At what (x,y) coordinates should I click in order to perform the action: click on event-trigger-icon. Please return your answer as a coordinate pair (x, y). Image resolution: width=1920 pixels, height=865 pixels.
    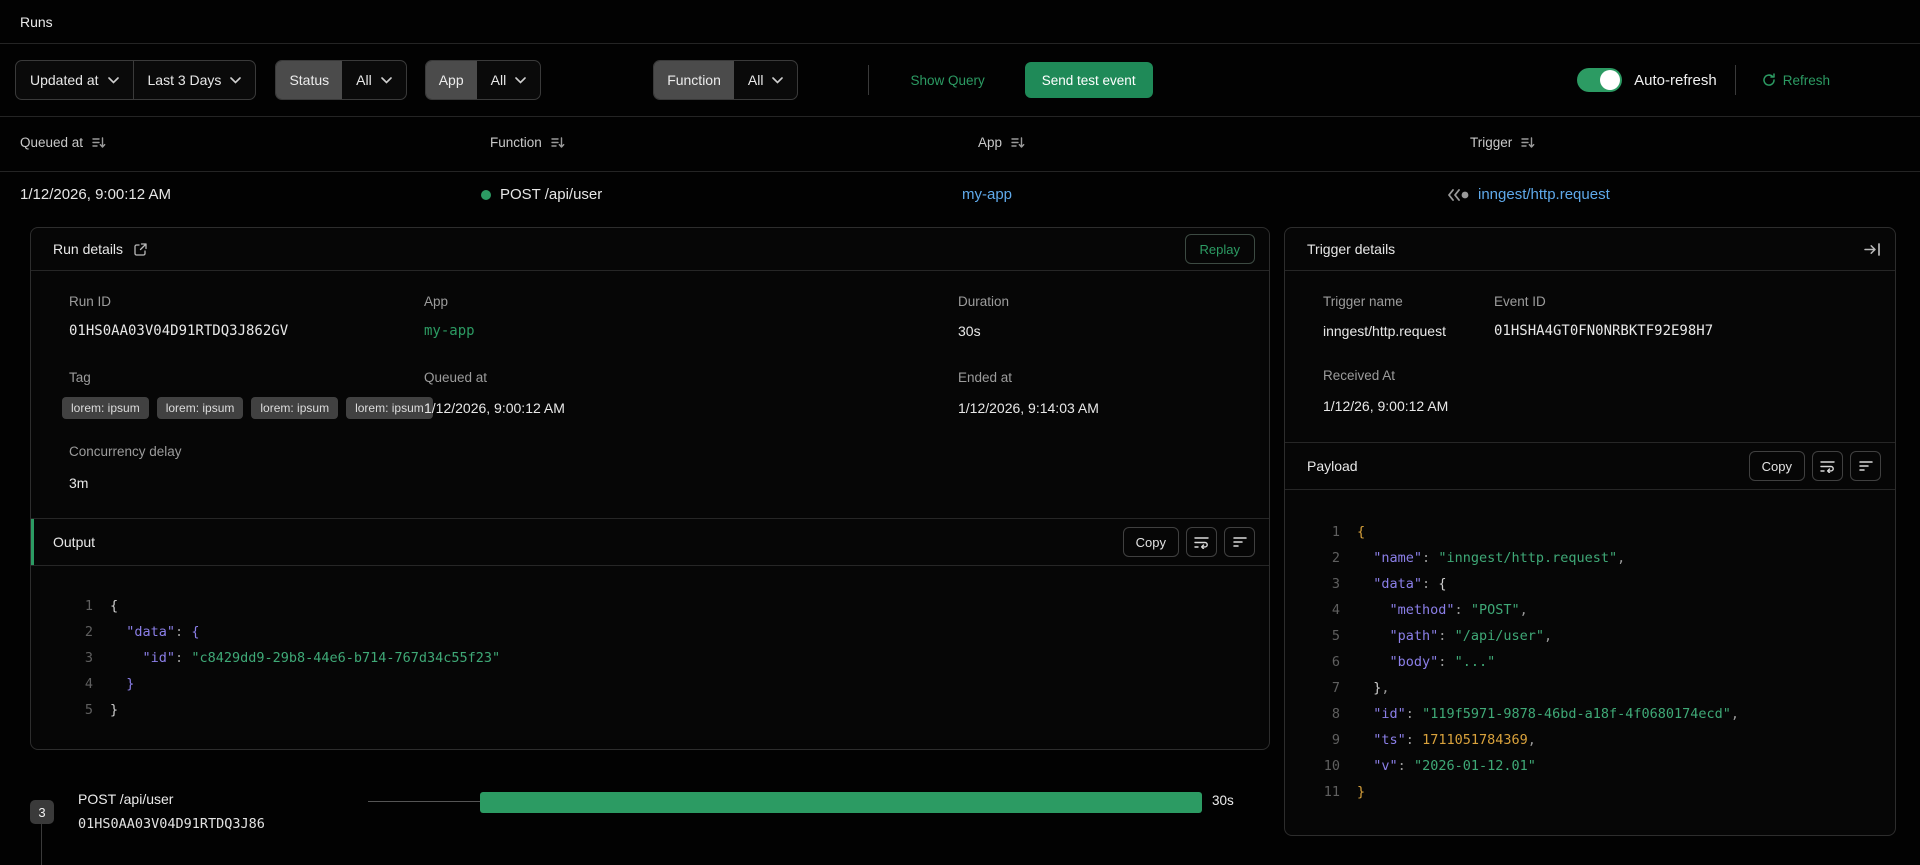
    Looking at the image, I should click on (1458, 194).